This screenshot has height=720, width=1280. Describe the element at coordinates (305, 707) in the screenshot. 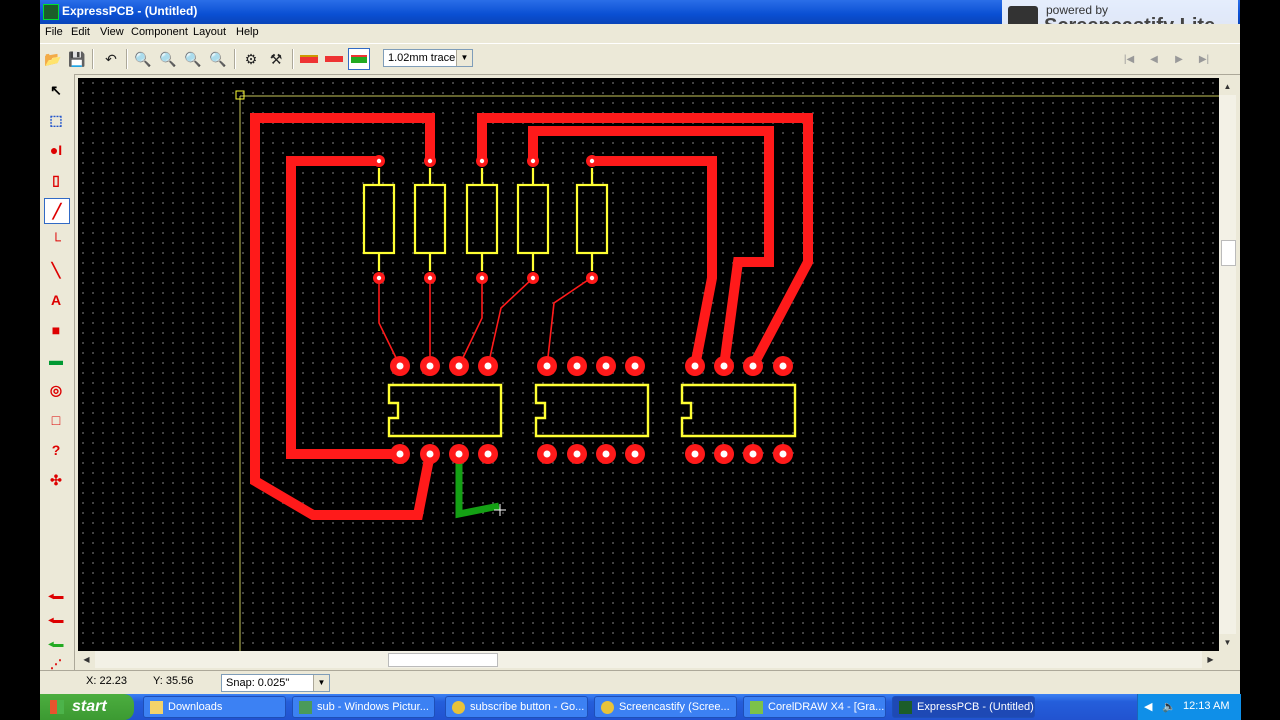

I see `picture-icon` at that location.